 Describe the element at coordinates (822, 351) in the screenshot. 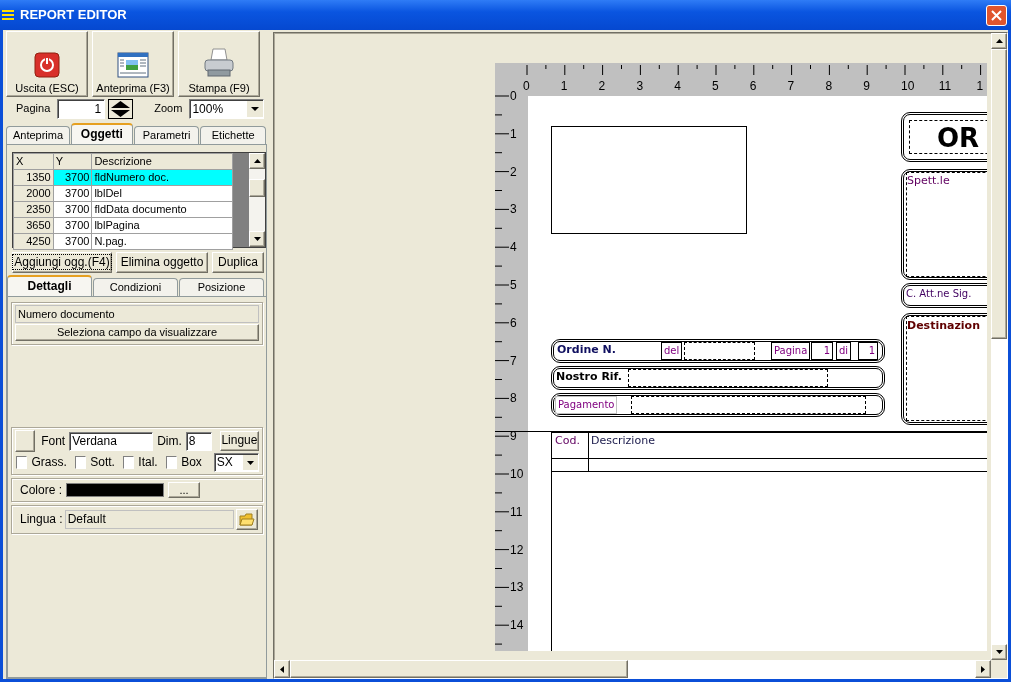

I see `page-number: 1` at that location.